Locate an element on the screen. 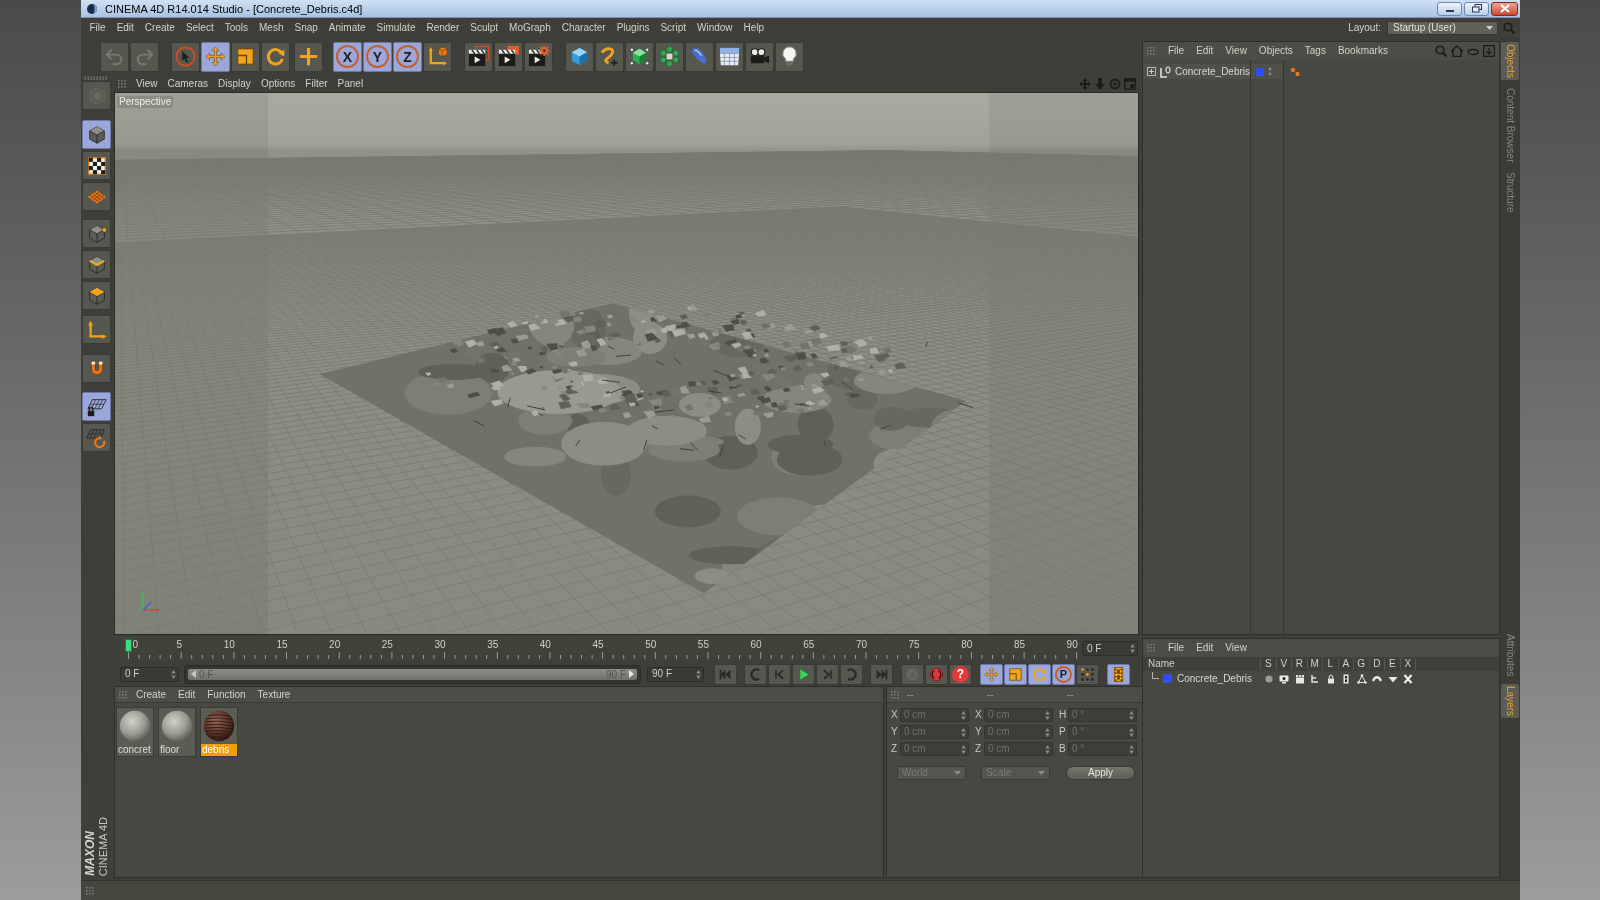 This screenshot has width=1600, height=900. next-key-button is located at coordinates (851, 674).